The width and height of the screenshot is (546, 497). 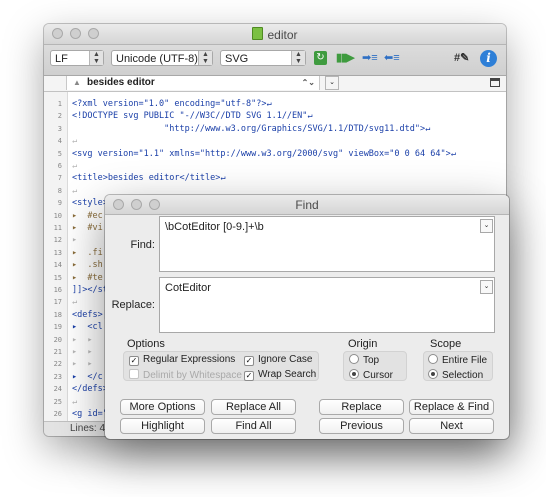 What do you see at coordinates (451, 426) in the screenshot?
I see `next-button: Next` at bounding box center [451, 426].